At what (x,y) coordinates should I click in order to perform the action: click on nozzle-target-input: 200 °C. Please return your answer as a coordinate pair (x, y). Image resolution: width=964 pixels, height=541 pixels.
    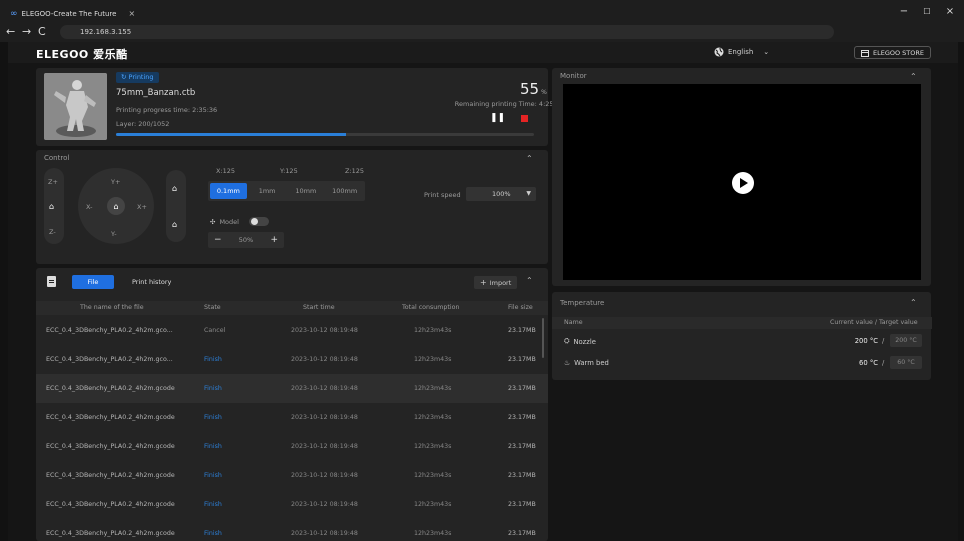
    Looking at the image, I should click on (906, 340).